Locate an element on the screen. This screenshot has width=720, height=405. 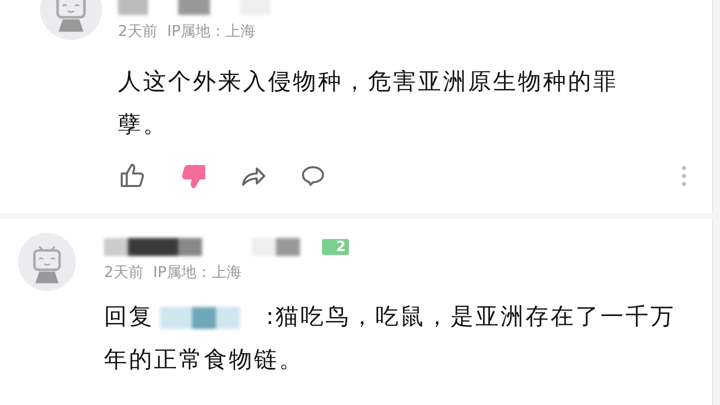
level-badge: 2 is located at coordinates (335, 247).